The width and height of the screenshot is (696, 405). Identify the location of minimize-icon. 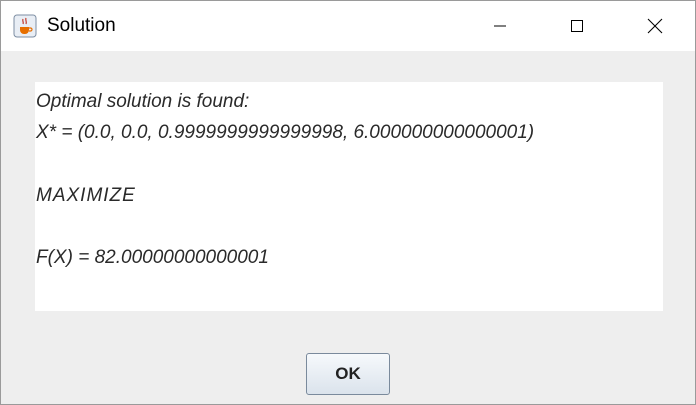
(500, 26).